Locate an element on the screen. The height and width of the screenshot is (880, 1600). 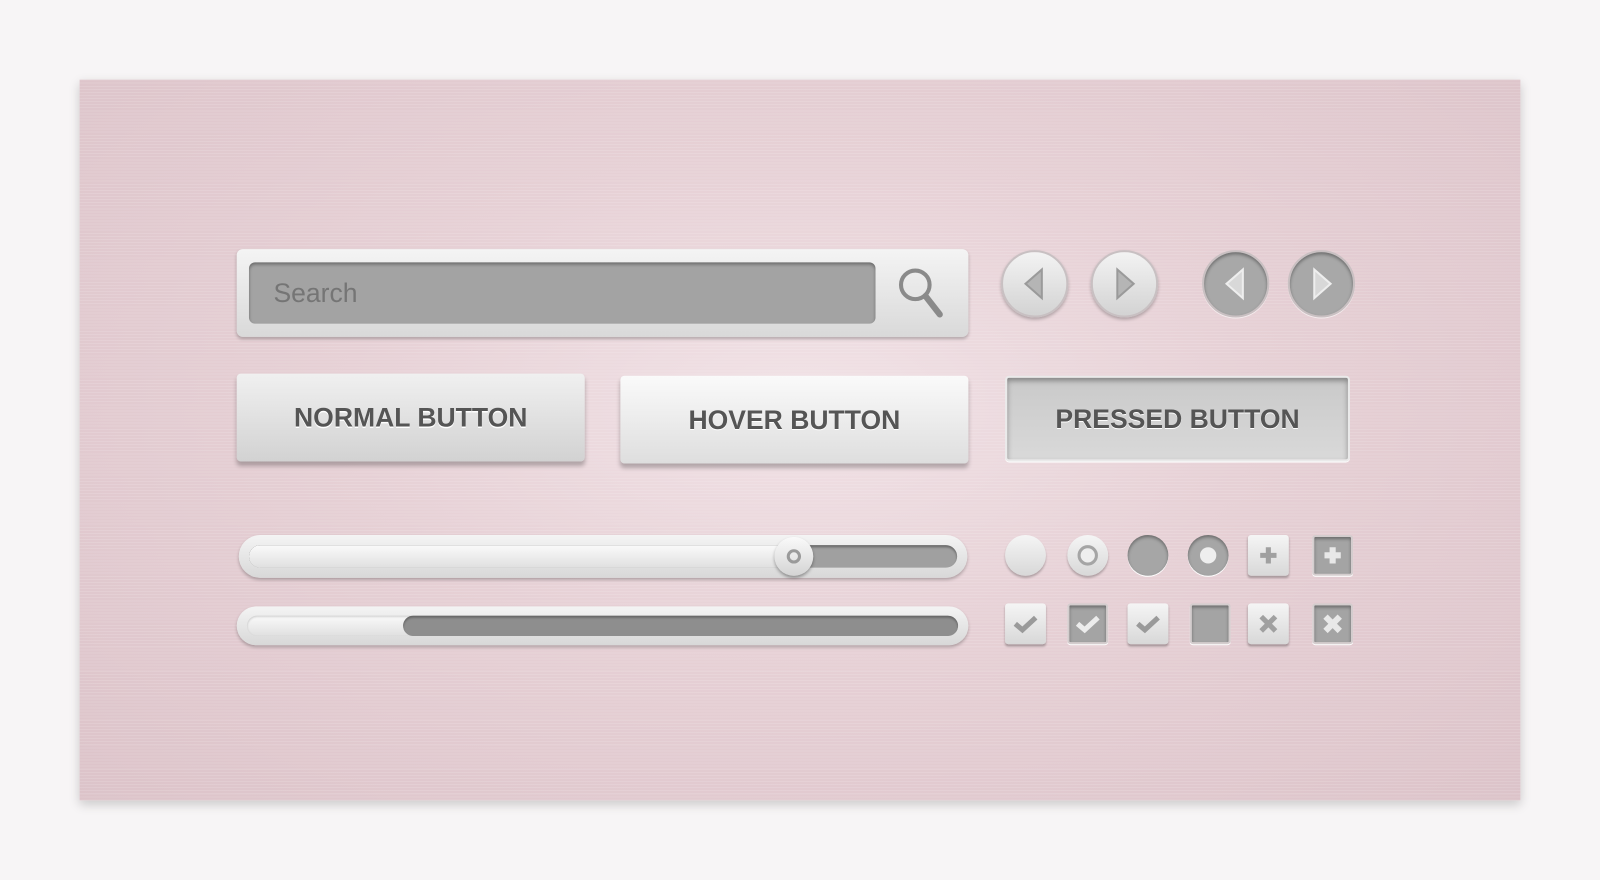
plus-button-dark is located at coordinates (1333, 555).